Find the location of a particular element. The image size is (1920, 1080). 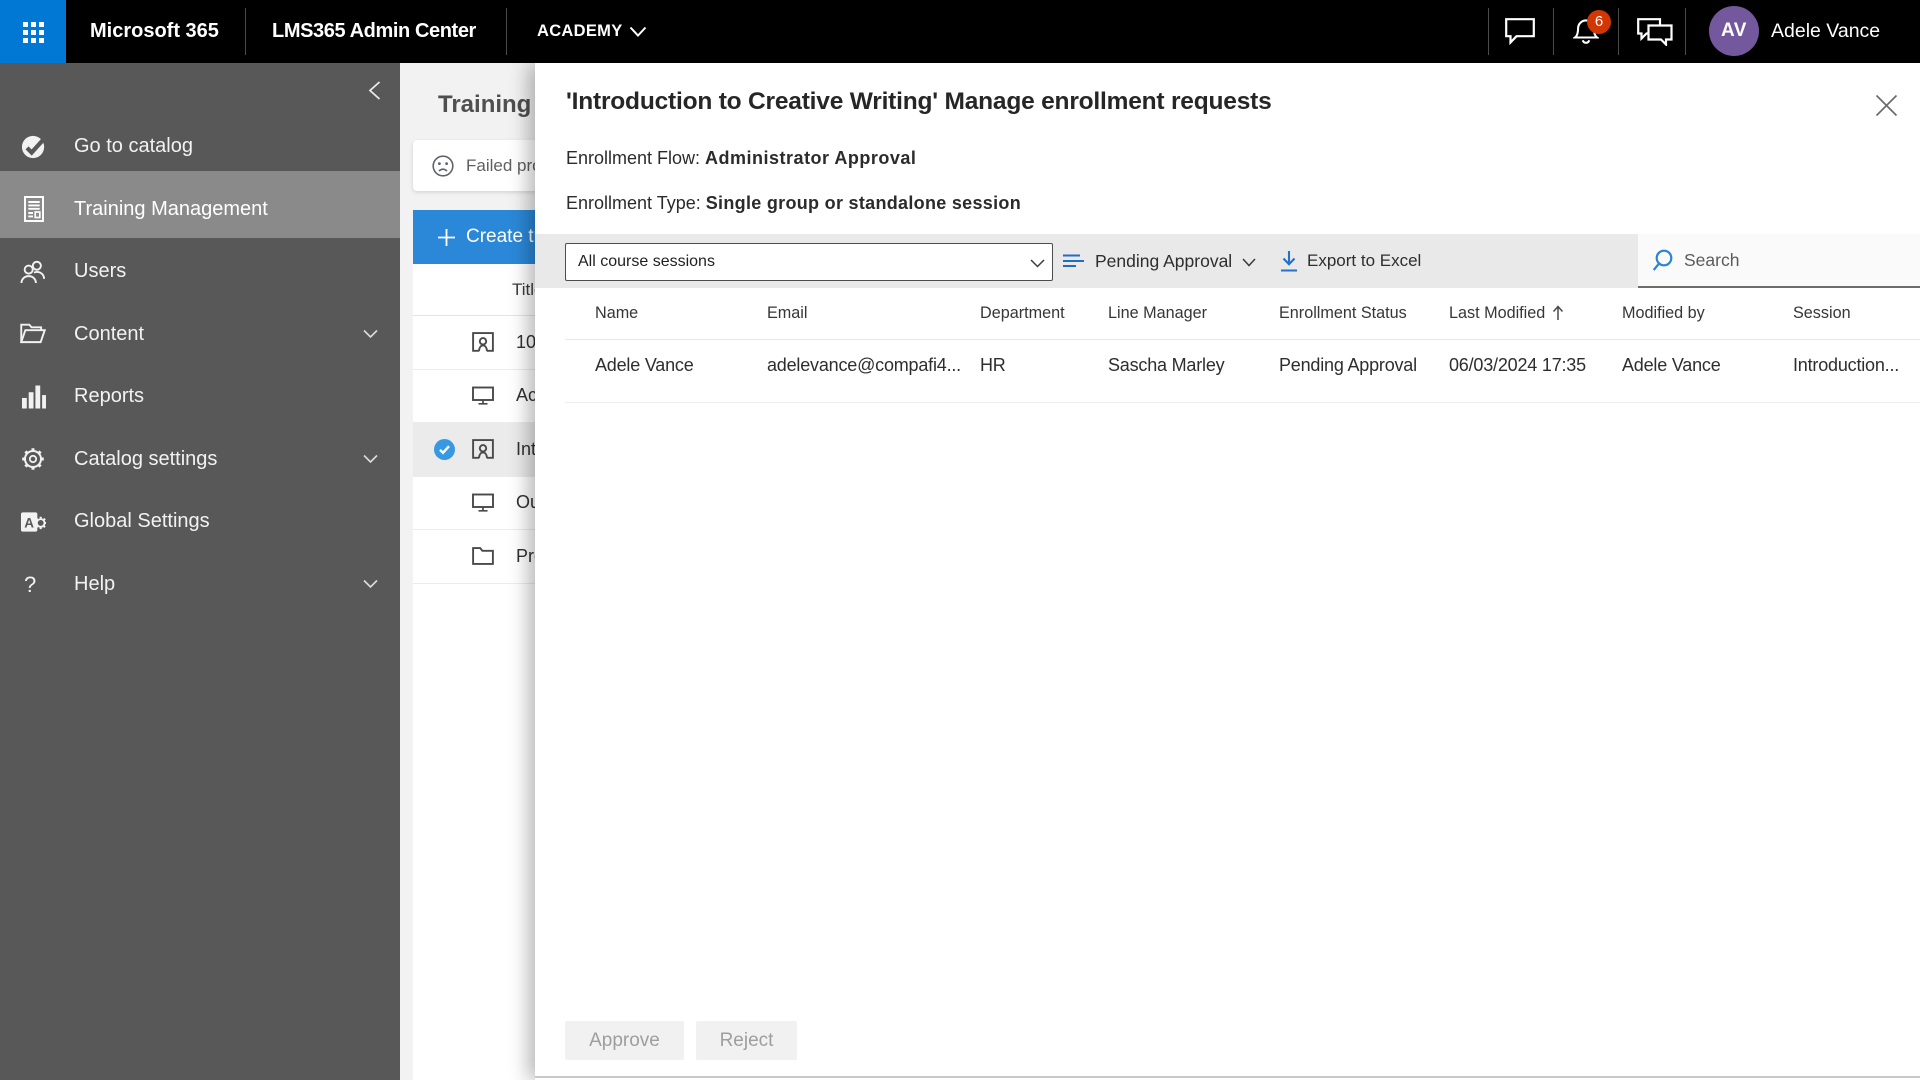

svg-text: A is located at coordinates (29, 522).